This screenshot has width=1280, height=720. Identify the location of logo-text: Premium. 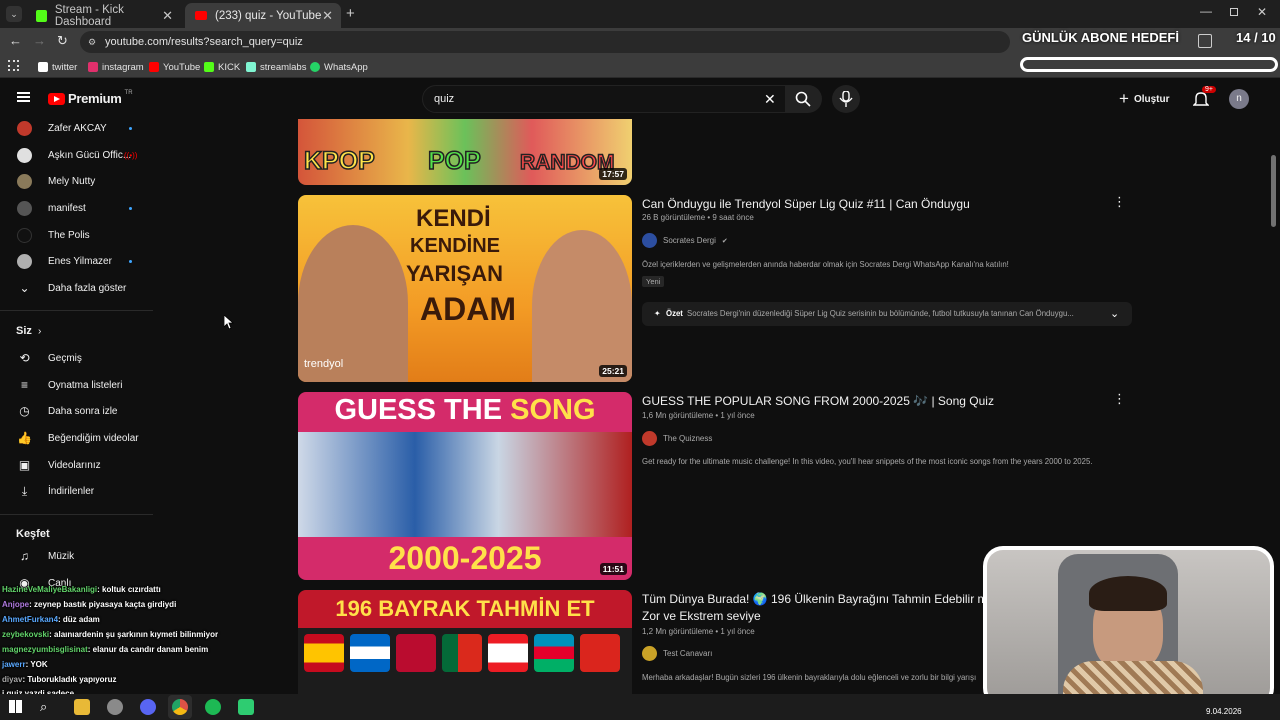
(95, 98).